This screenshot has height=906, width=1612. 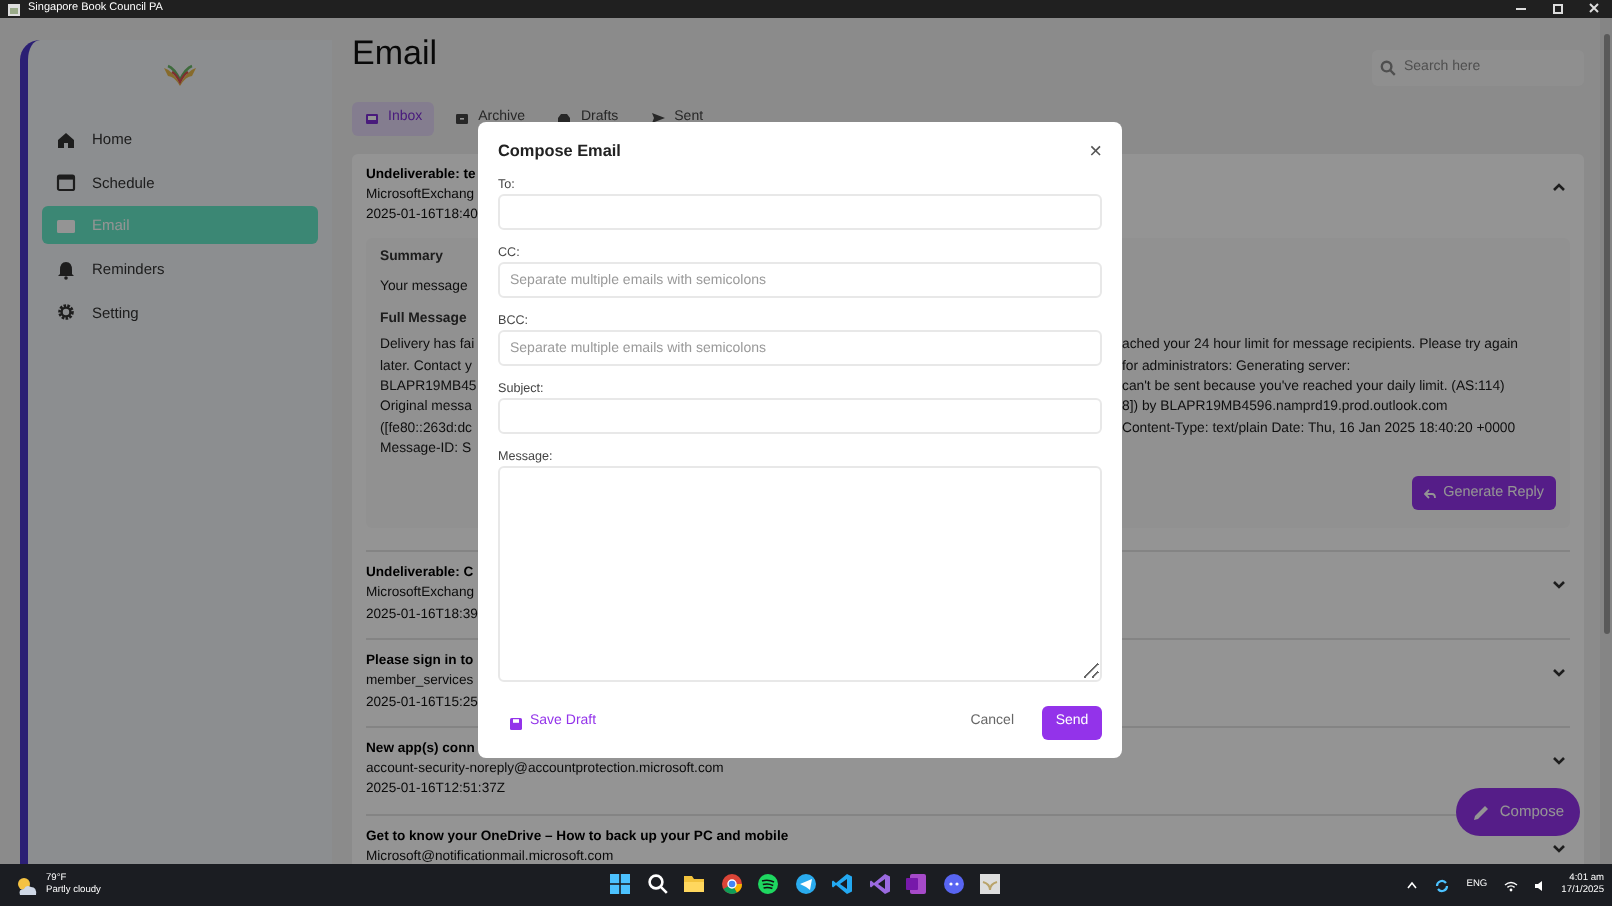 I want to click on notebook-icon, so click(x=916, y=884).